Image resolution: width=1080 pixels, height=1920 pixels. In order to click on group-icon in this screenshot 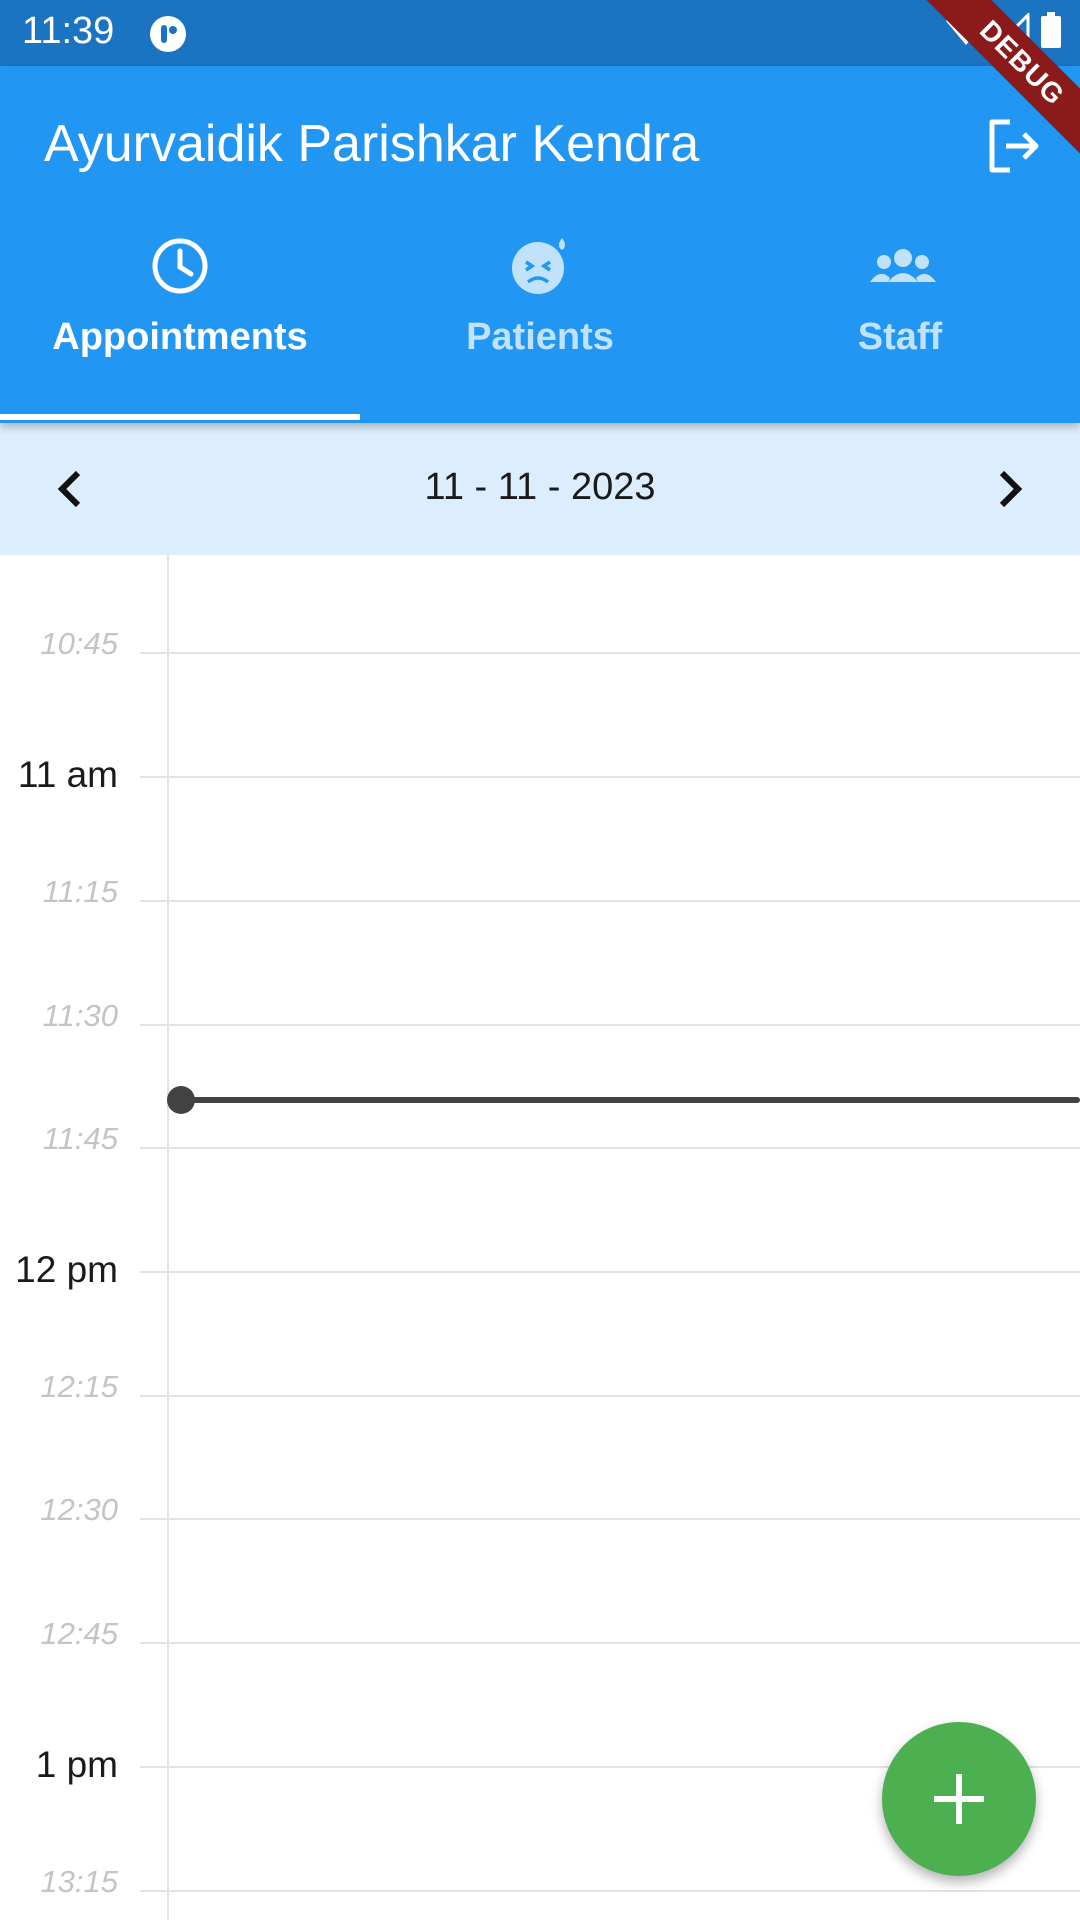, I will do `click(903, 266)`.